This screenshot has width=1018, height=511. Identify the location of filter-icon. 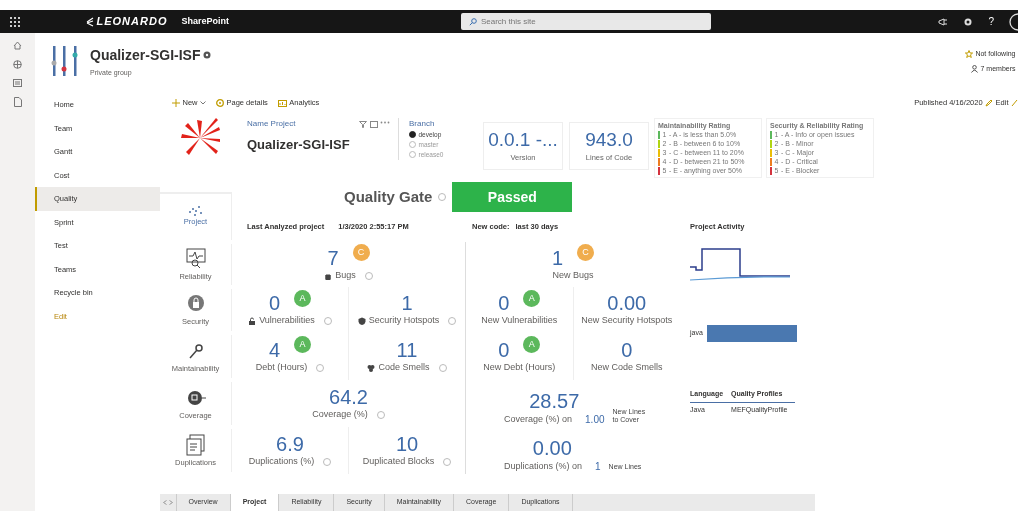
(363, 124).